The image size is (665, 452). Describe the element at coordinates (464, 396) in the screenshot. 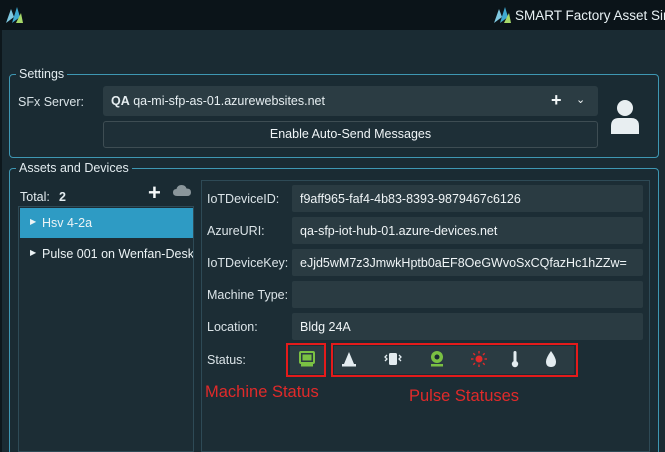

I see `pulse-statuses-annotation: Pulse Statuses` at that location.